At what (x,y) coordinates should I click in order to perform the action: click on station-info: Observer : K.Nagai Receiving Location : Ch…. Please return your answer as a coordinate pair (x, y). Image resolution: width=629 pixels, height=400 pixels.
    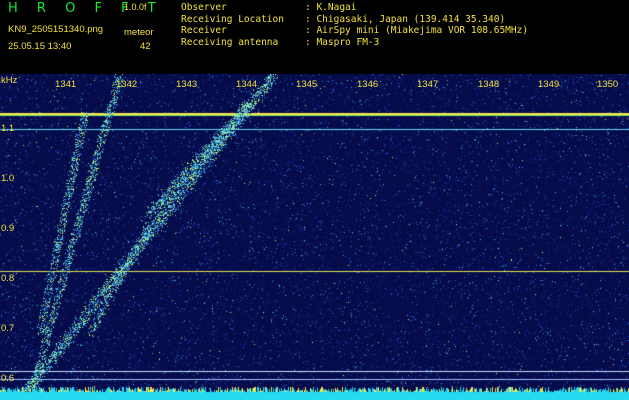
    Looking at the image, I should click on (354, 25).